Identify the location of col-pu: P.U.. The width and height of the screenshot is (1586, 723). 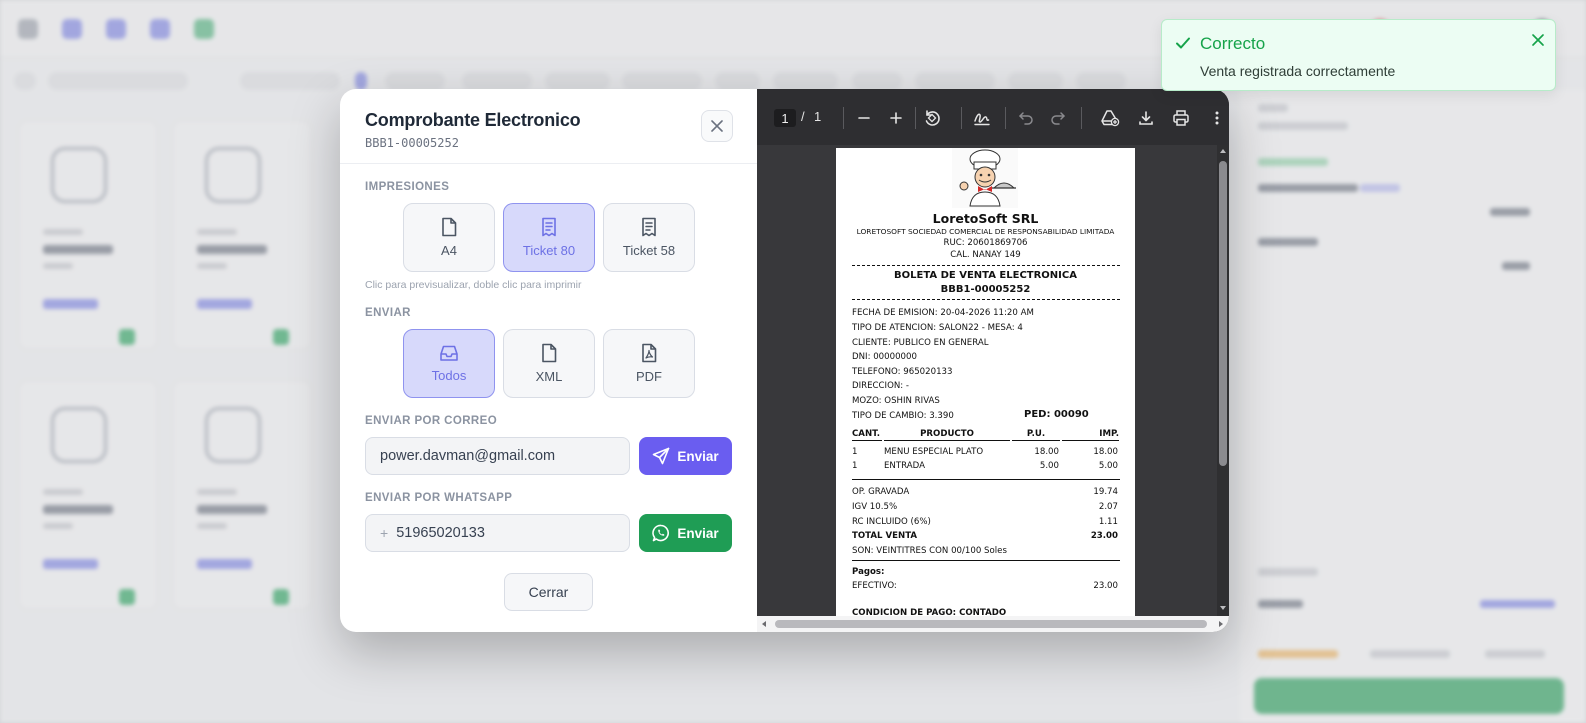
(1036, 435).